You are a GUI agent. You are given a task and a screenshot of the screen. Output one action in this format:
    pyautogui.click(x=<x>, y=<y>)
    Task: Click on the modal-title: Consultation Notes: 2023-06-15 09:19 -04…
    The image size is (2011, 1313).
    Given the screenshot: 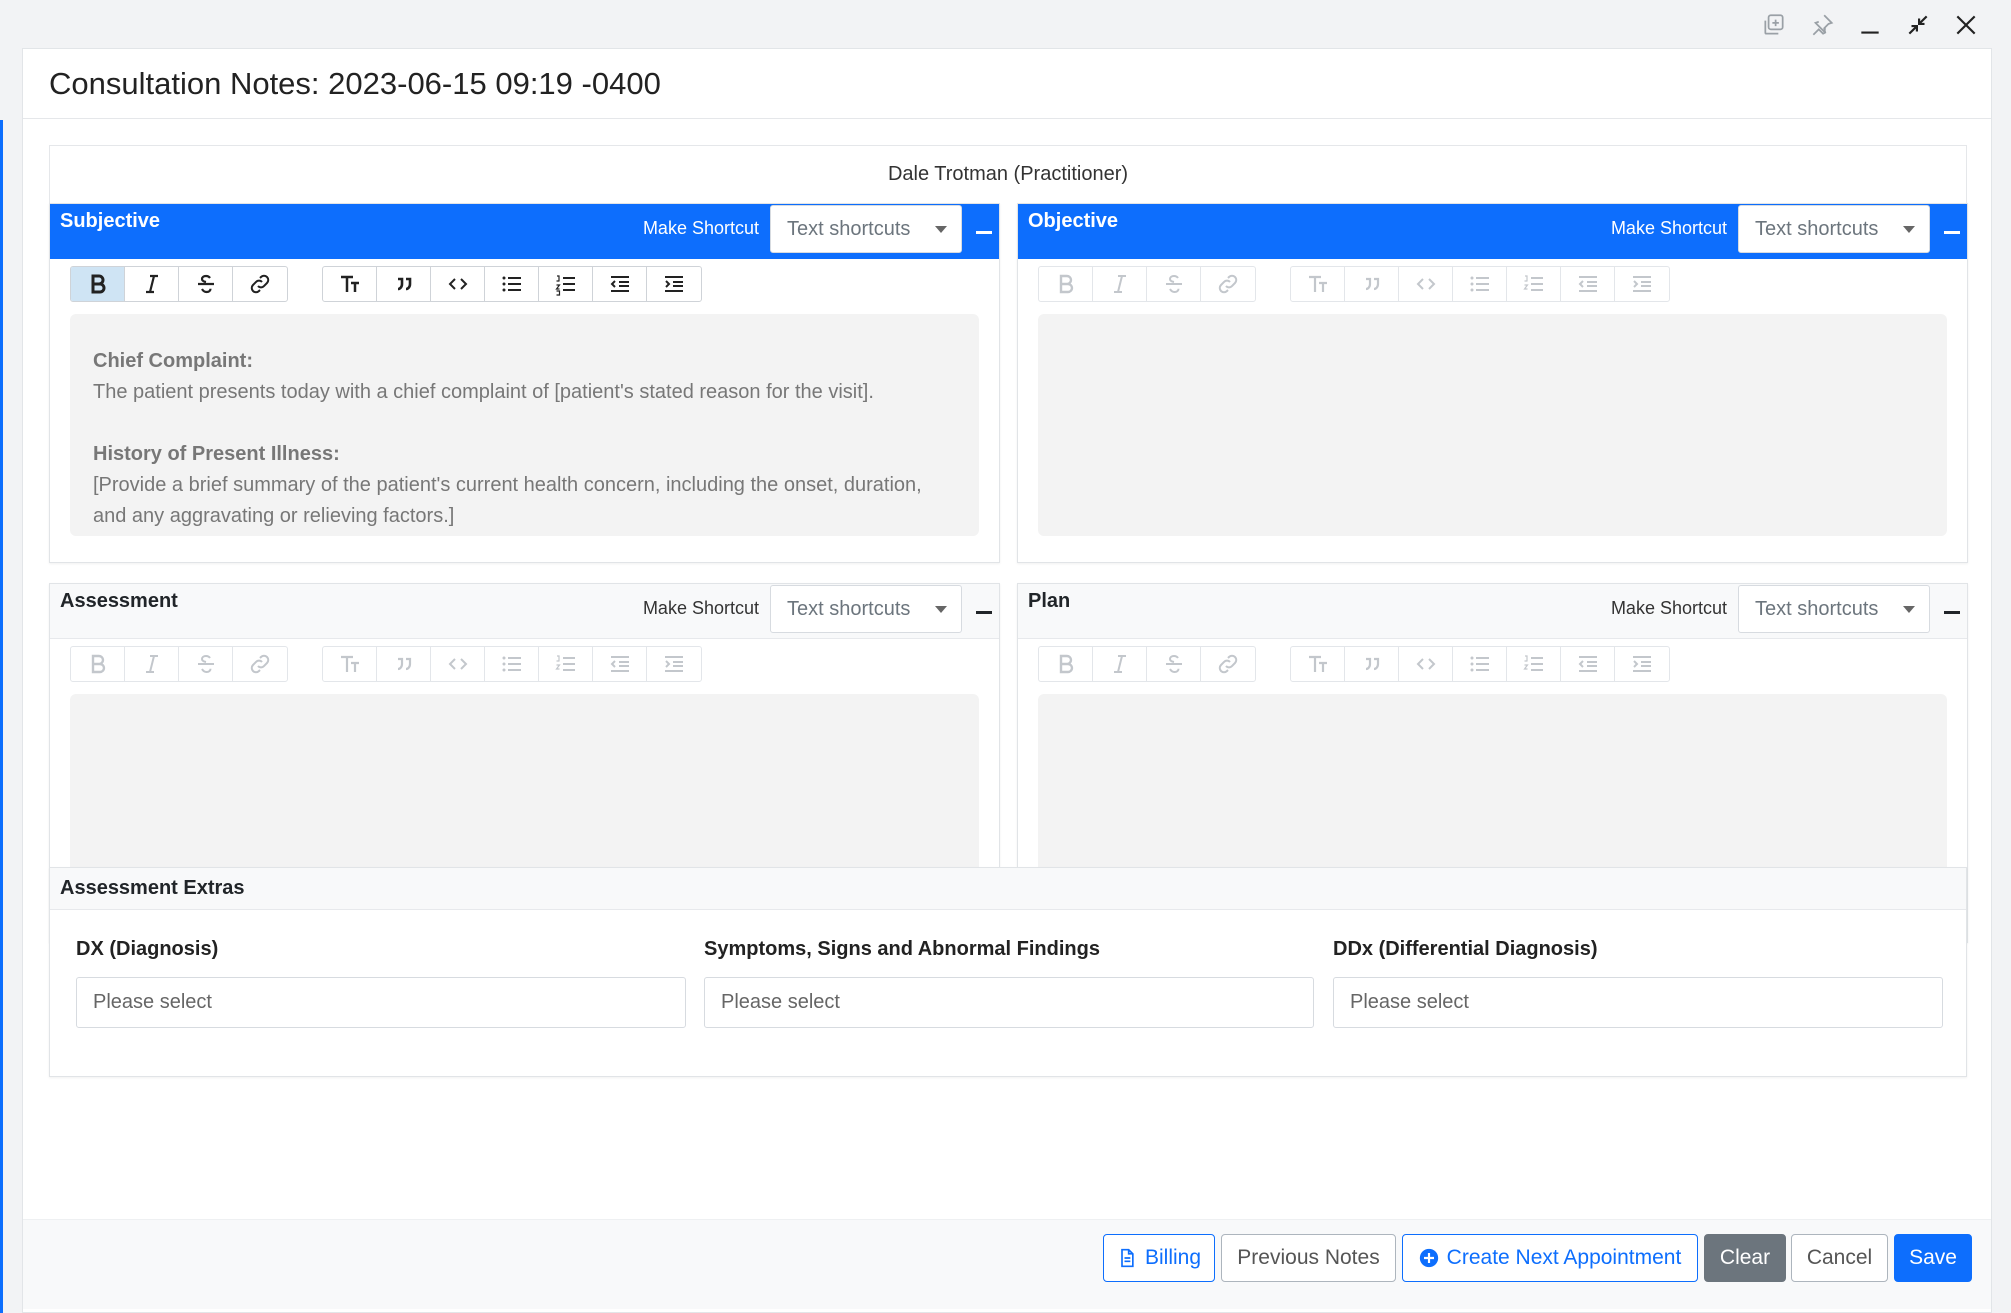 What is the action you would take?
    pyautogui.click(x=355, y=83)
    